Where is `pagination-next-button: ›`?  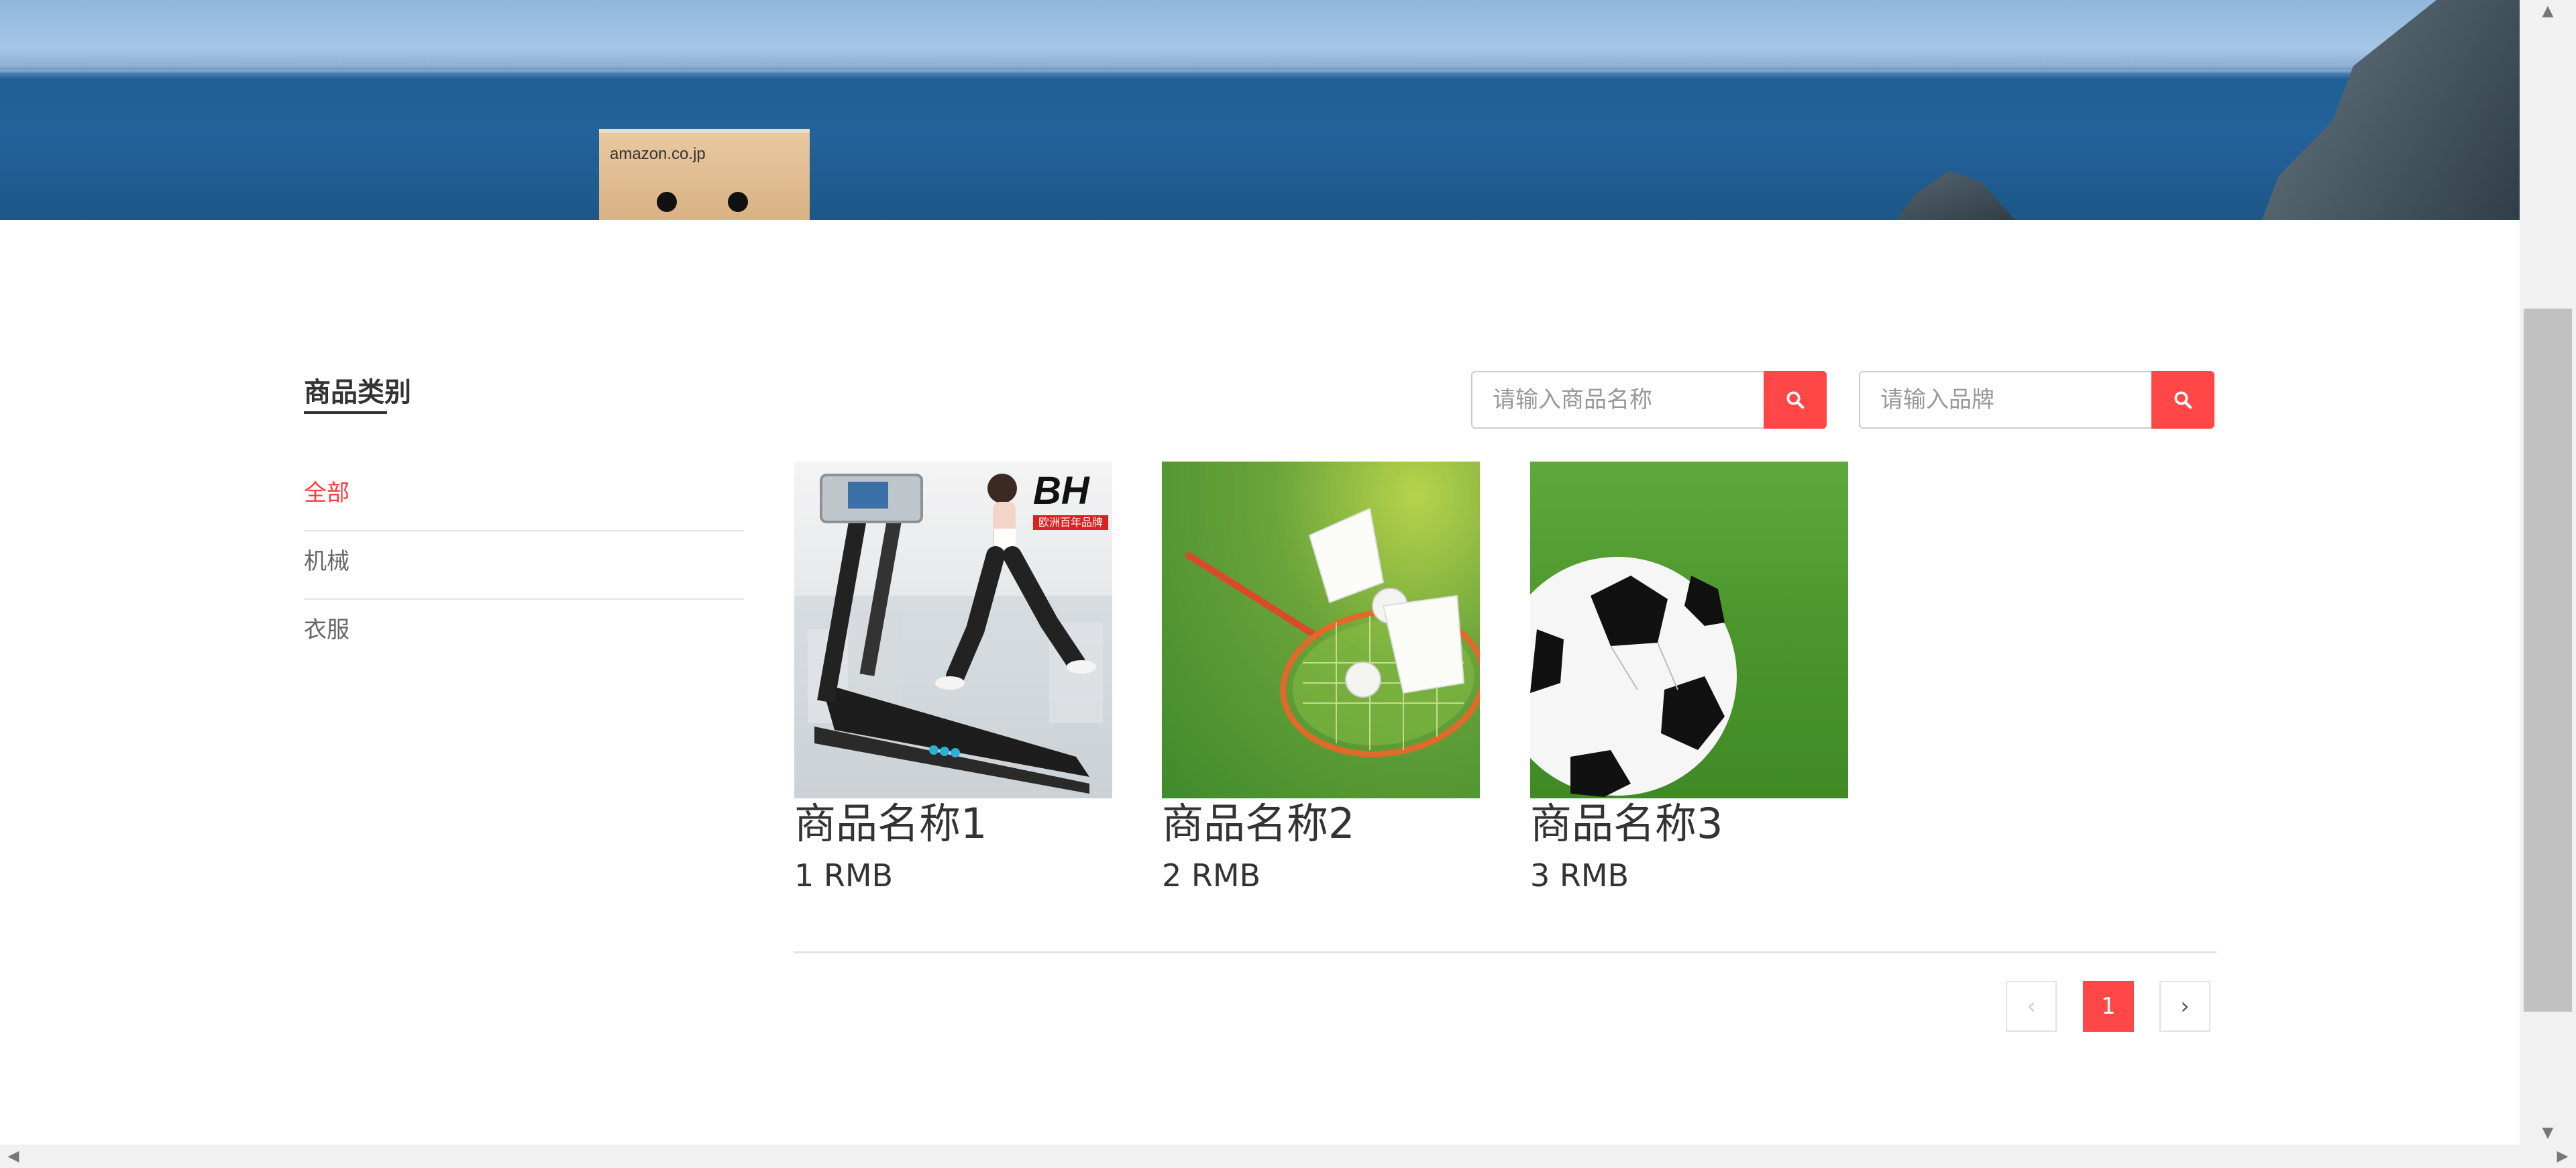
pagination-next-button: › is located at coordinates (2184, 1006).